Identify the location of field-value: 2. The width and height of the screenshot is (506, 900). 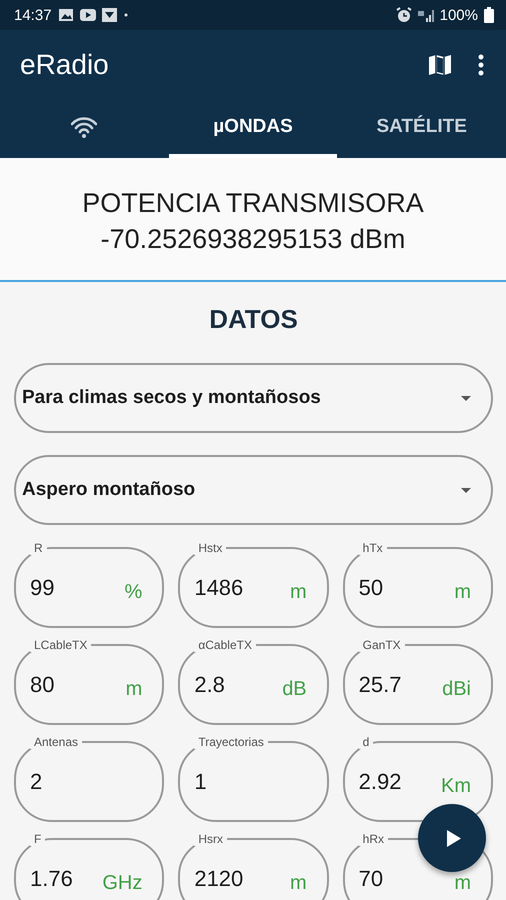
(37, 781).